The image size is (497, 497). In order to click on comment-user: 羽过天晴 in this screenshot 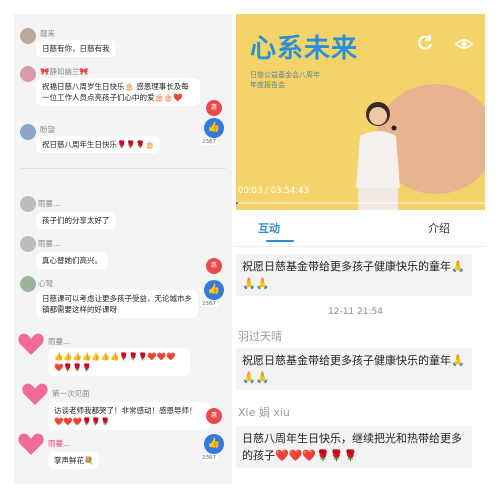, I will do `click(260, 336)`.